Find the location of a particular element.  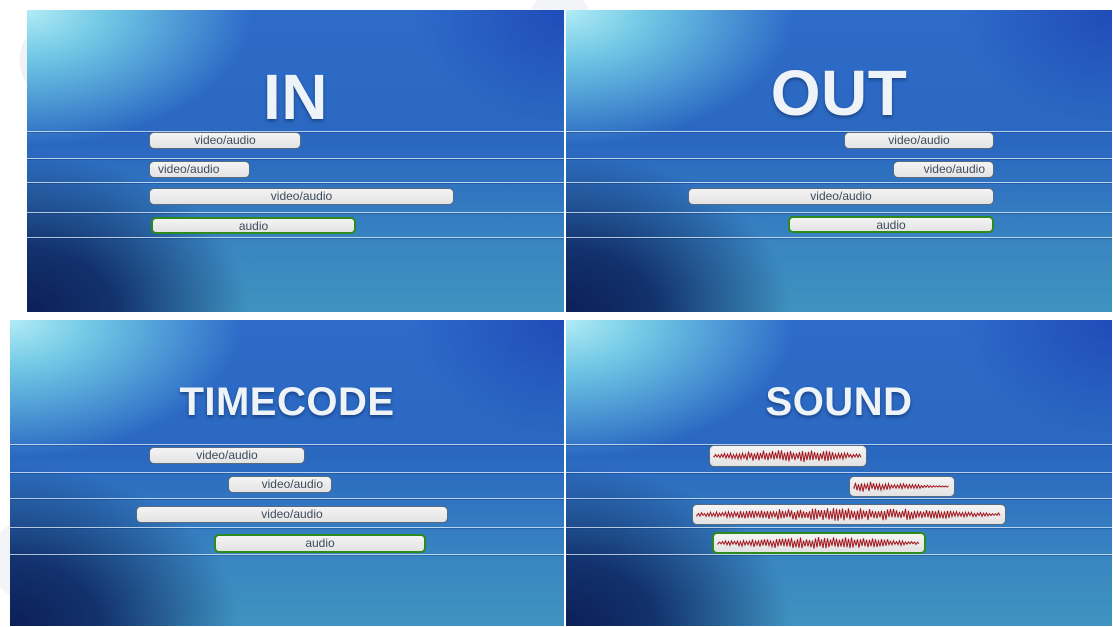

panel-title: OUT is located at coordinates (839, 93).